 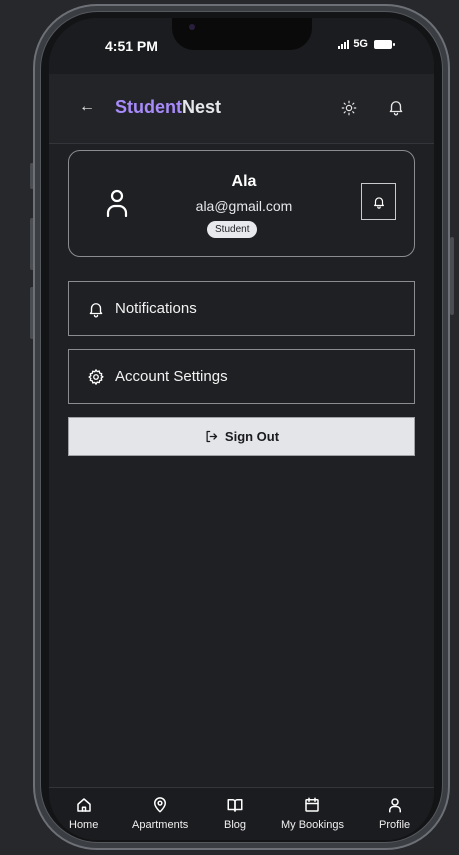 I want to click on notifications-label: Notifications, so click(x=156, y=308).